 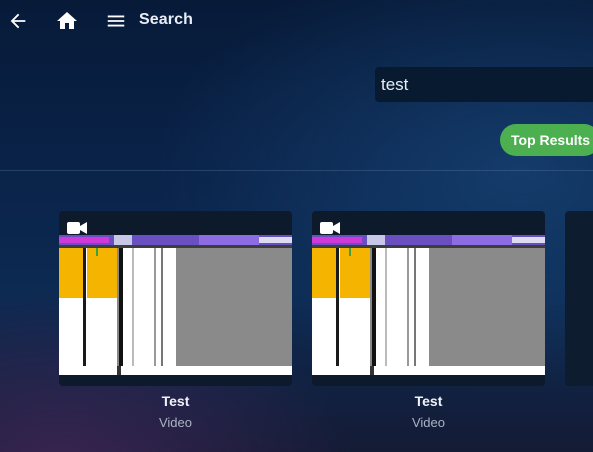 I want to click on result-card-partial, so click(x=579, y=298).